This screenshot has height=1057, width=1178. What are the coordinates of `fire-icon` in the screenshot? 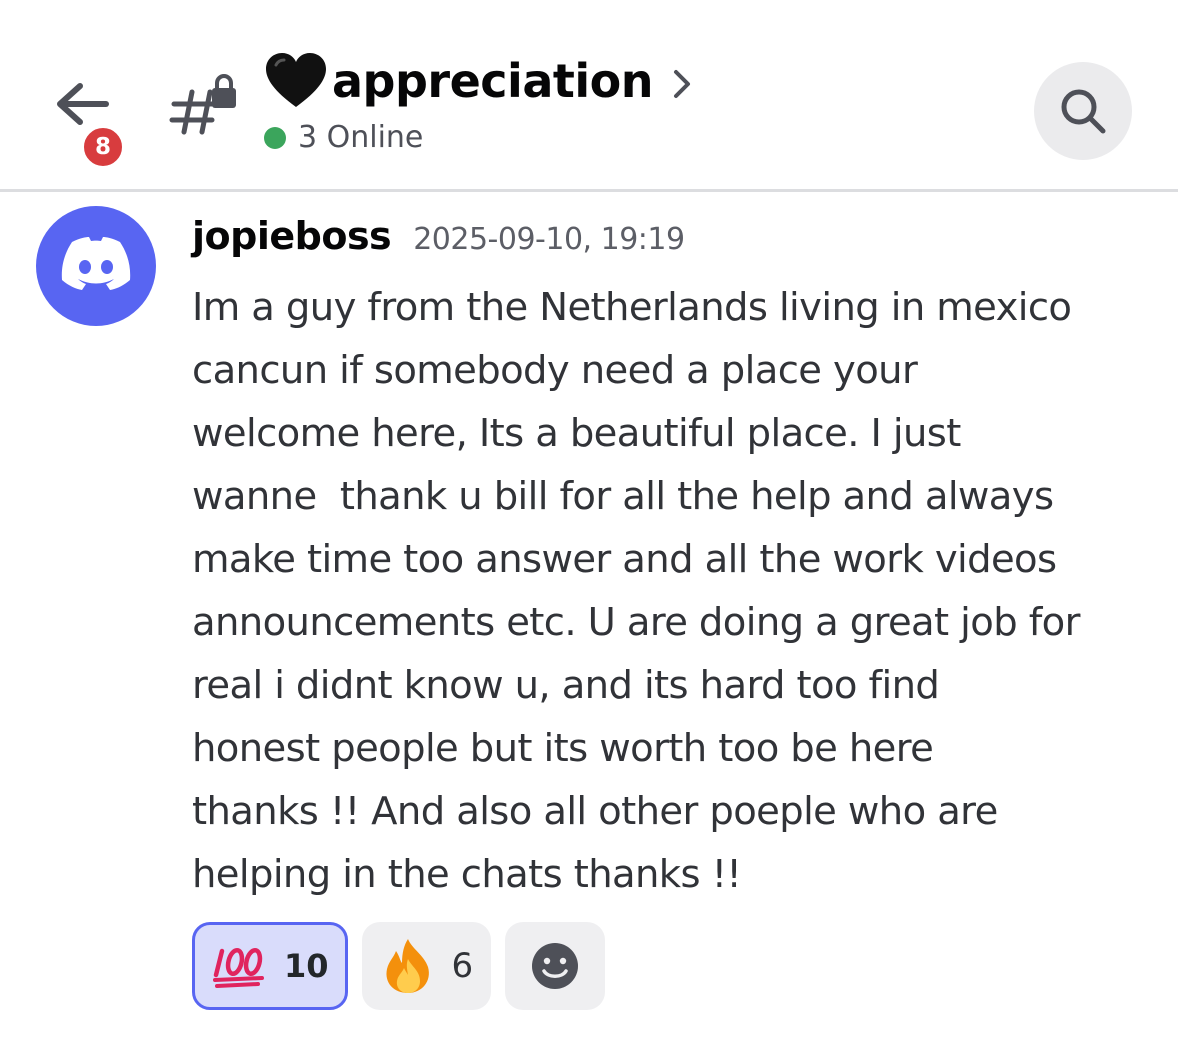 It's located at (408, 966).